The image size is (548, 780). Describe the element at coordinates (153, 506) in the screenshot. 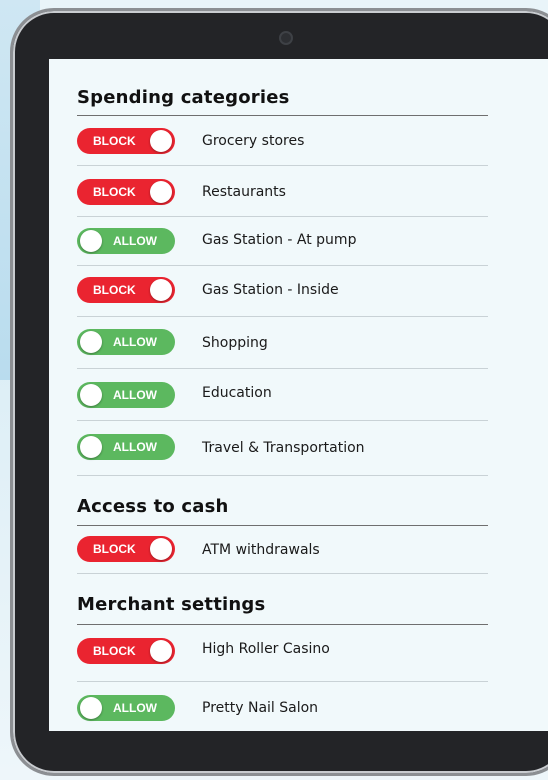

I see `section-title-cash: Access to cash` at that location.